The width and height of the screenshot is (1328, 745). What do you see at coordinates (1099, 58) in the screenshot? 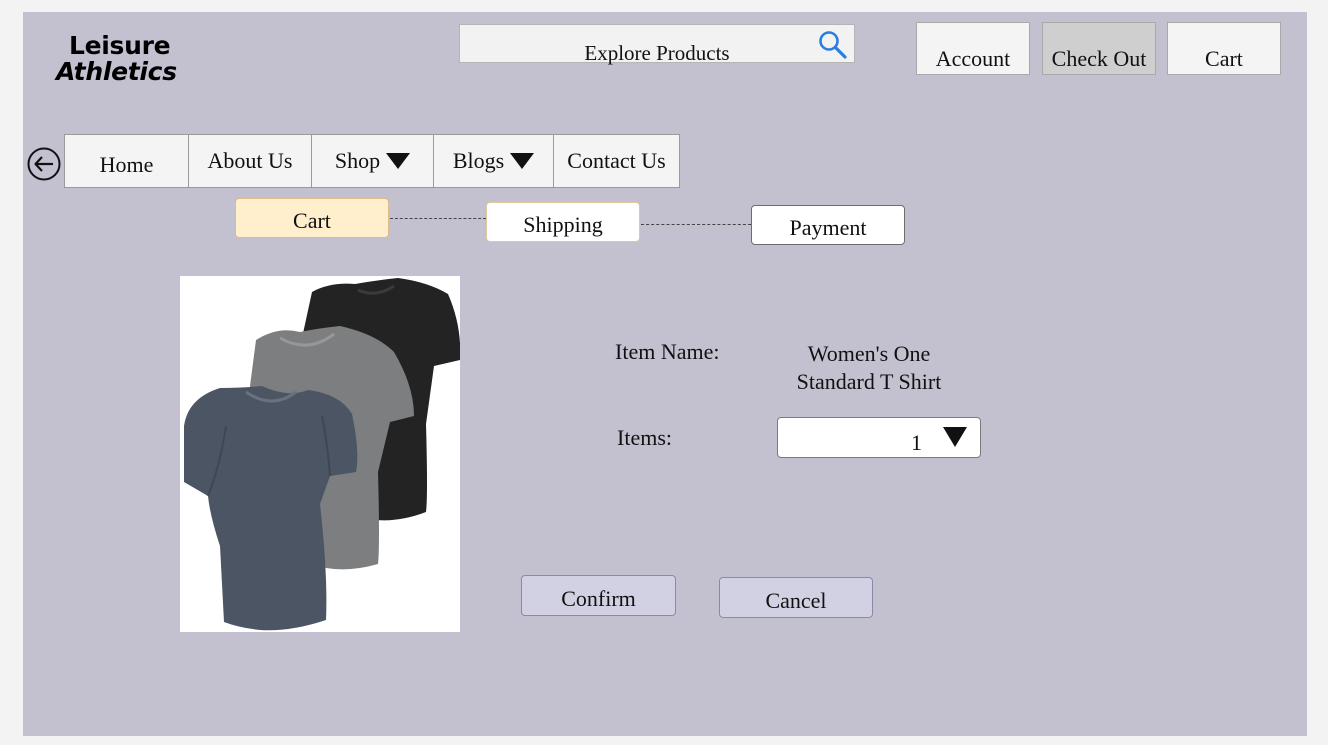
I see `checkout-button-label: Check Out` at bounding box center [1099, 58].